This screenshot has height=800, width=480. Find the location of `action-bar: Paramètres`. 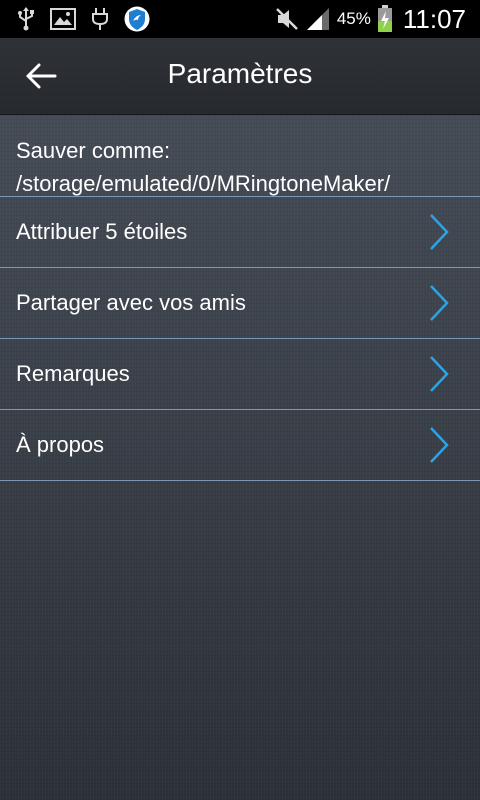

action-bar: Paramètres is located at coordinates (240, 76).